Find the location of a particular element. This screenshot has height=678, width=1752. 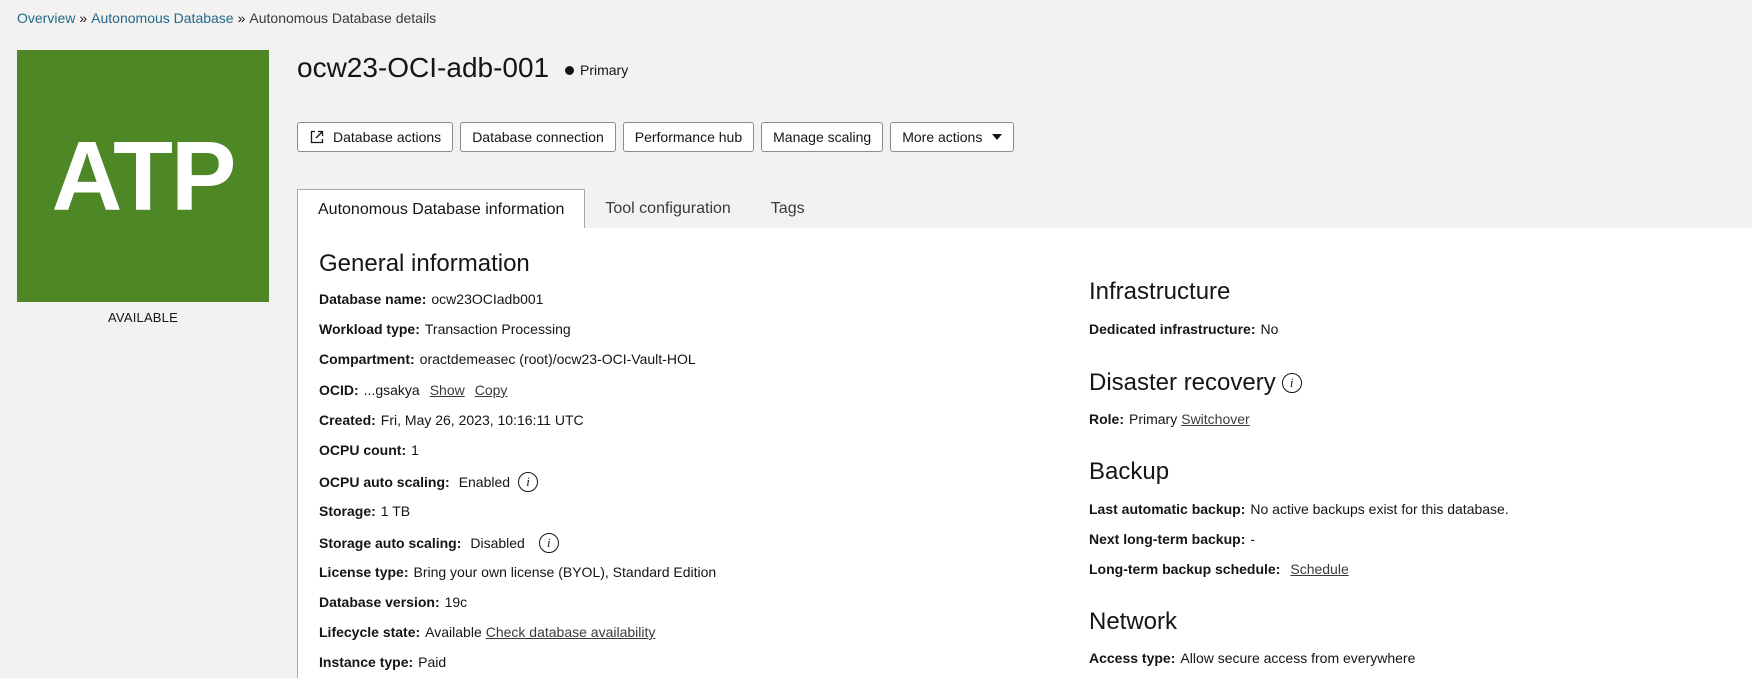

logo-text: ATP is located at coordinates (144, 176).